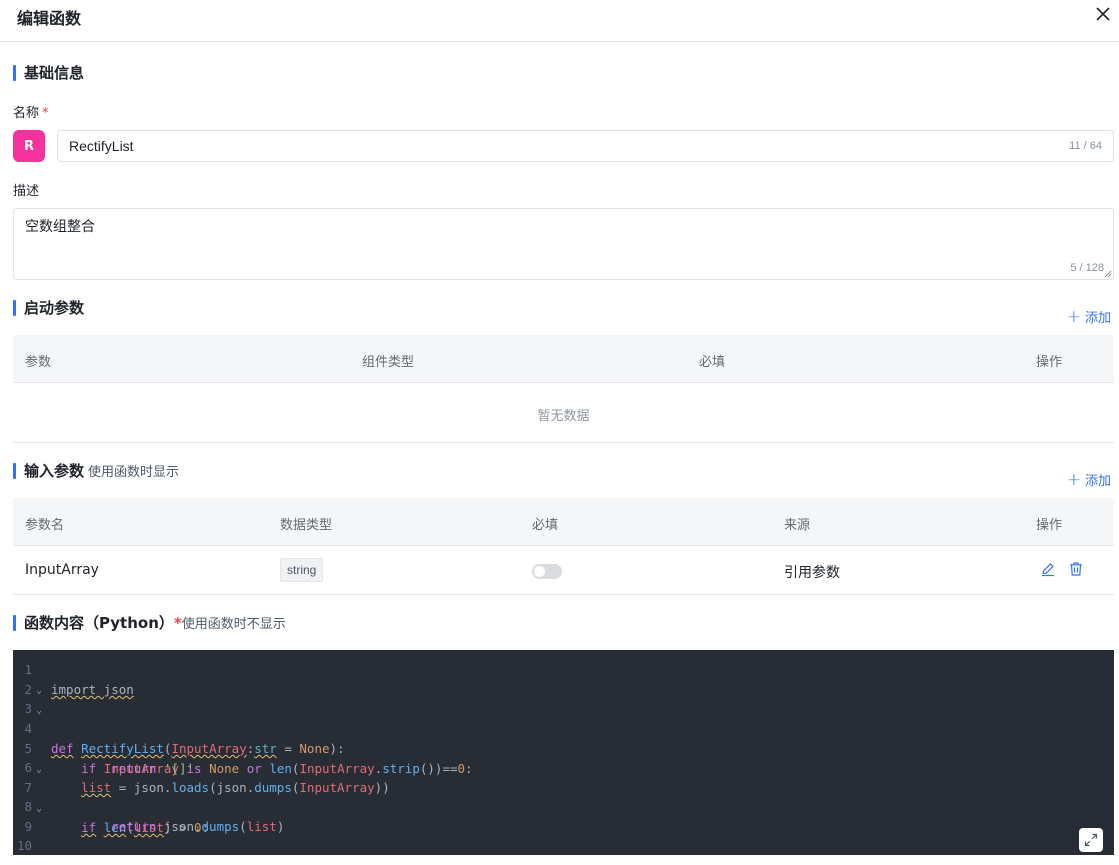 The height and width of the screenshot is (865, 1119). Describe the element at coordinates (1085, 146) in the screenshot. I see `name-char-counter: 11 / 64` at that location.